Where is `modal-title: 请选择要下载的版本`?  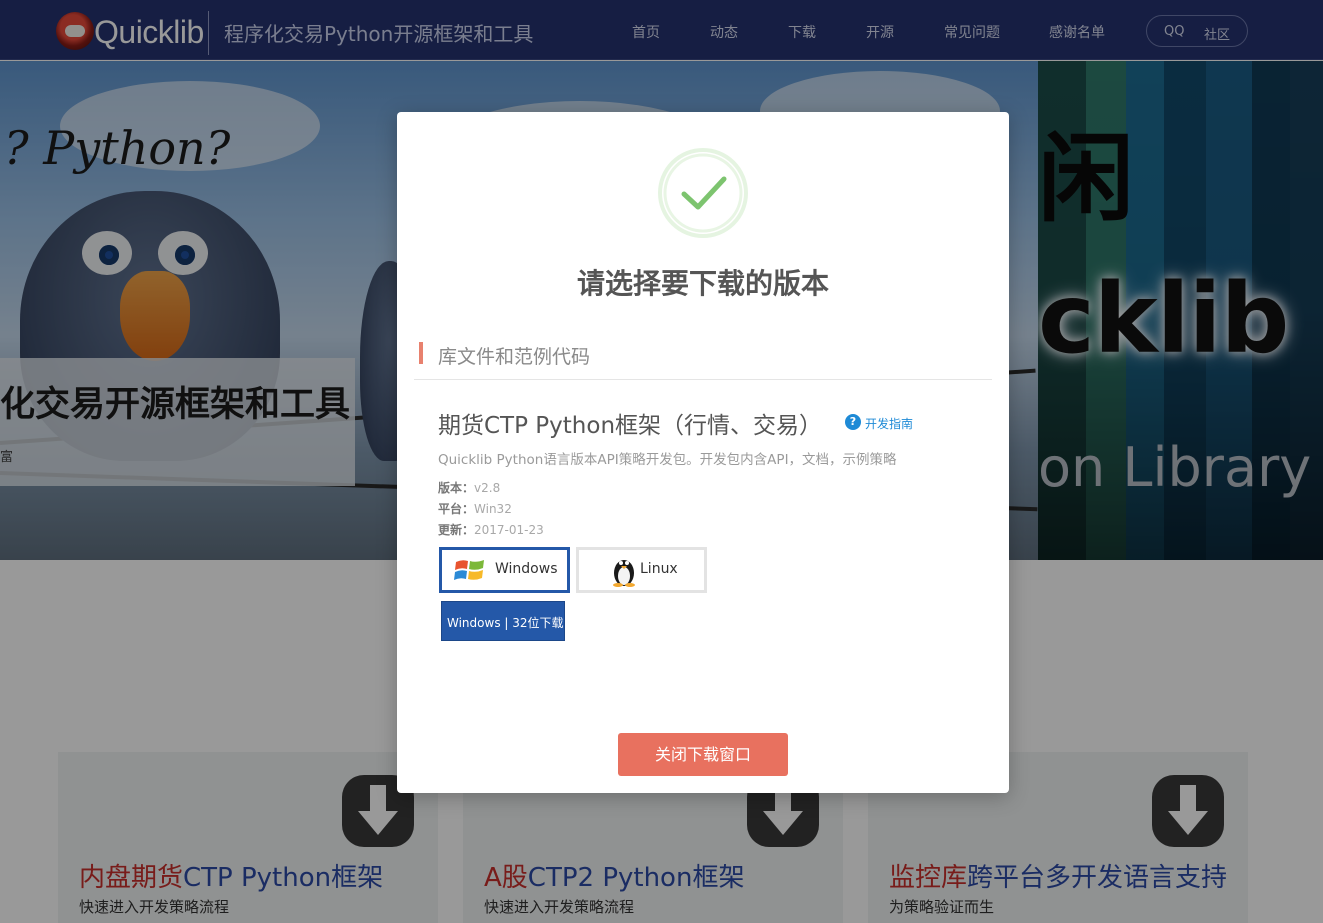 modal-title: 请选择要下载的版本 is located at coordinates (702, 283).